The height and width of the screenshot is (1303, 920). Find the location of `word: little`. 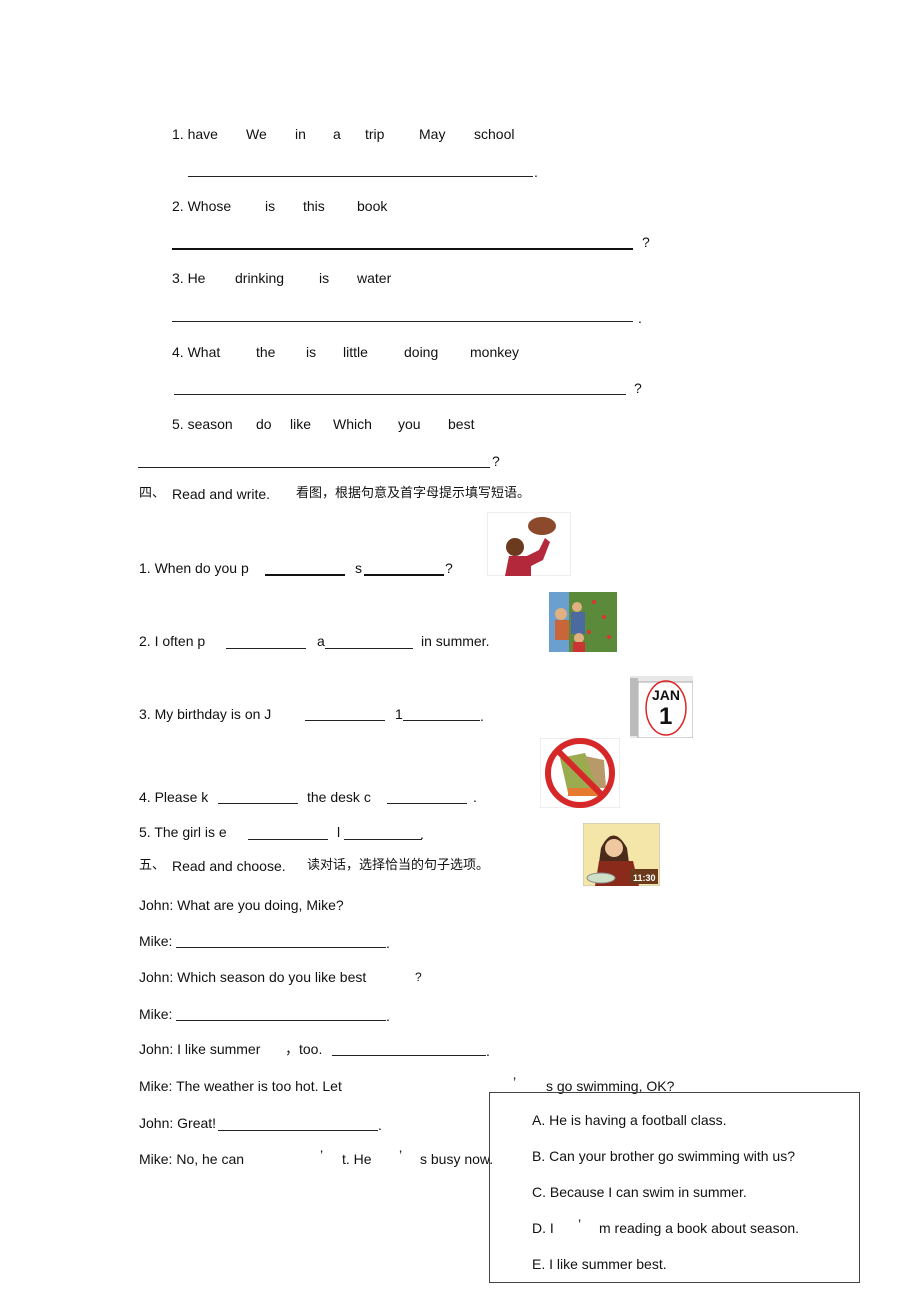

word: little is located at coordinates (355, 352).